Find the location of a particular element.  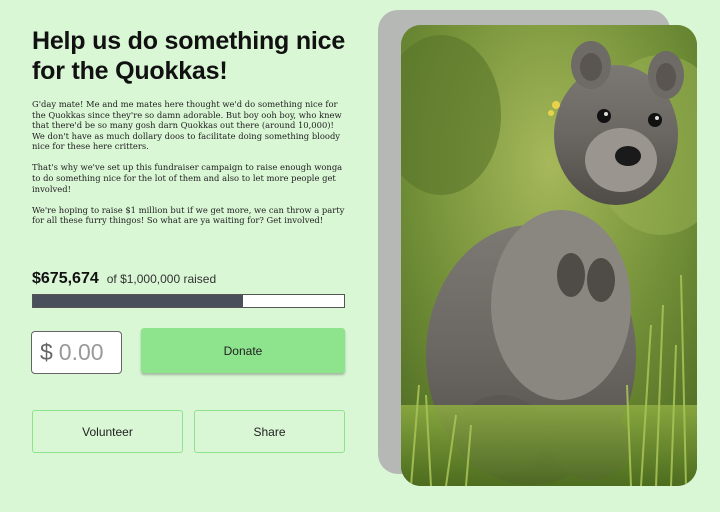

donation-amount-input: $ 0.00 is located at coordinates (76, 352).